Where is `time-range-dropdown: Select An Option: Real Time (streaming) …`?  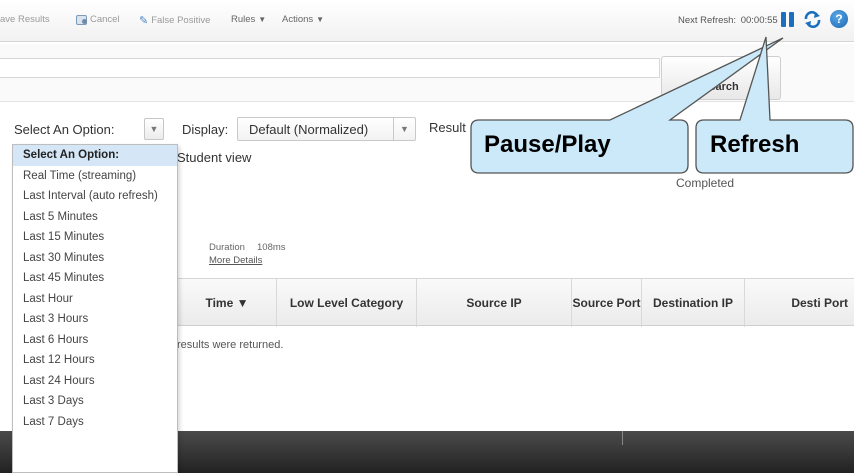 time-range-dropdown: Select An Option: Real Time (streaming) … is located at coordinates (95, 308).